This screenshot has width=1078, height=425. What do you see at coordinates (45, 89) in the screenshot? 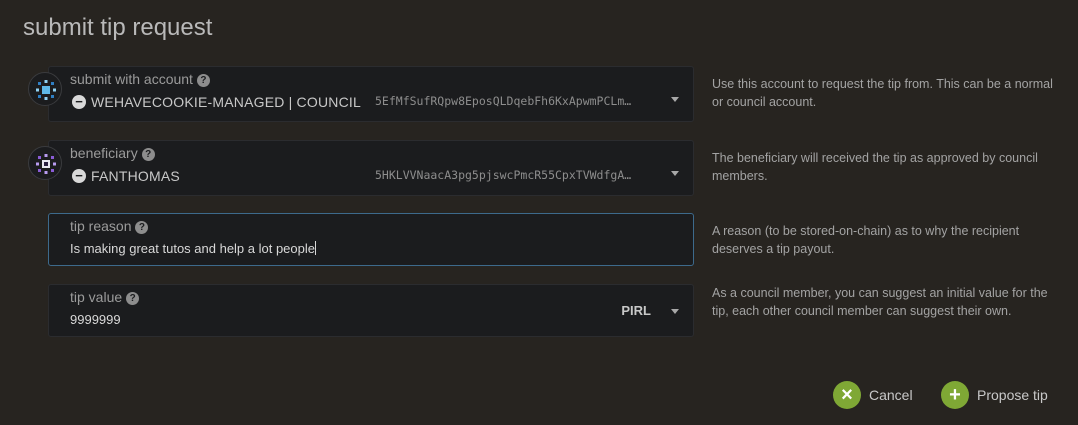
I see `account-identicon-icon` at bounding box center [45, 89].